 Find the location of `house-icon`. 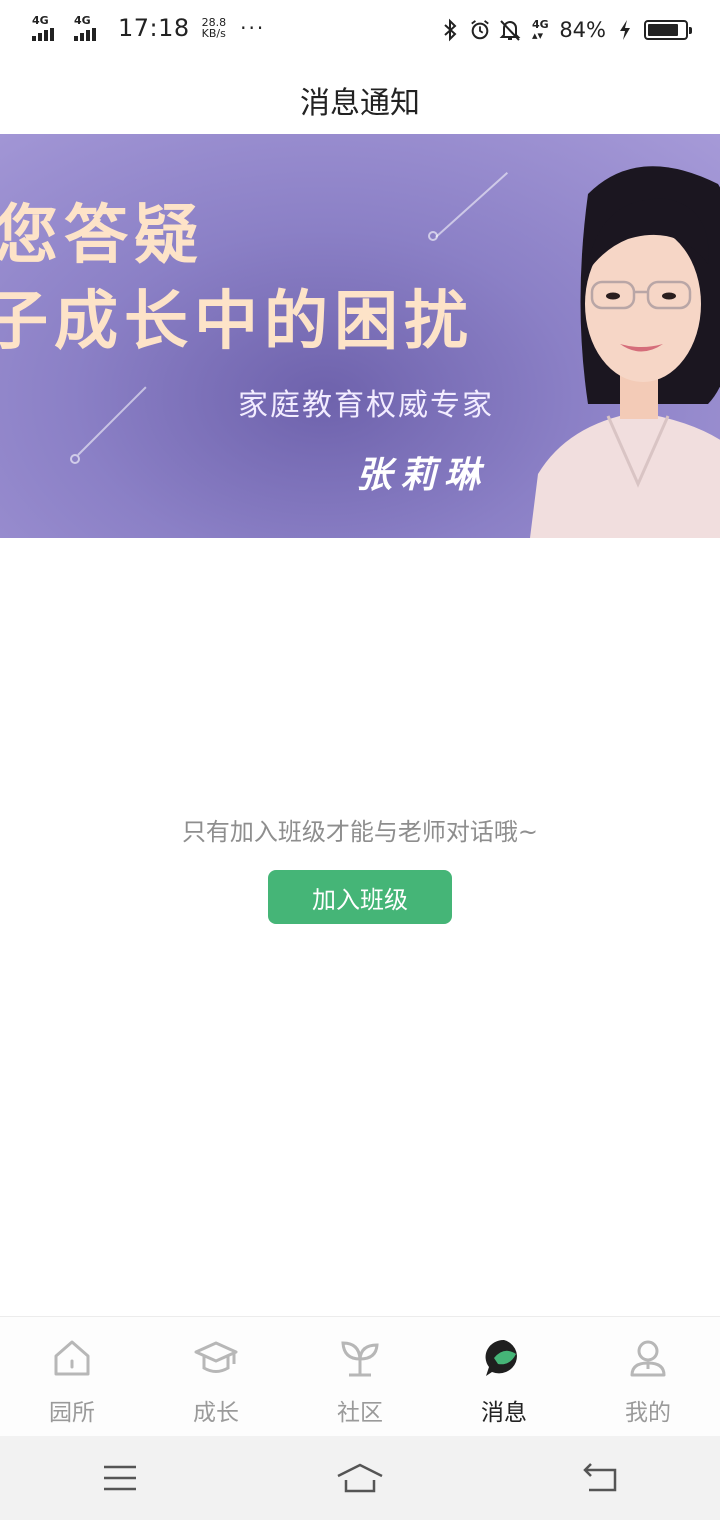

house-icon is located at coordinates (72, 1358).